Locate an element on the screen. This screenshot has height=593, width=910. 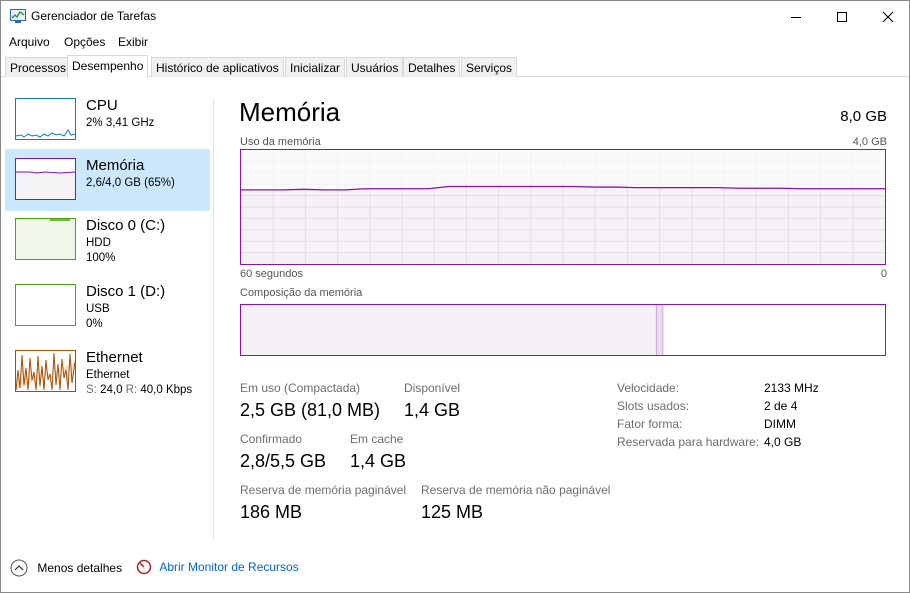
menu-options: Opções is located at coordinates (84, 42).